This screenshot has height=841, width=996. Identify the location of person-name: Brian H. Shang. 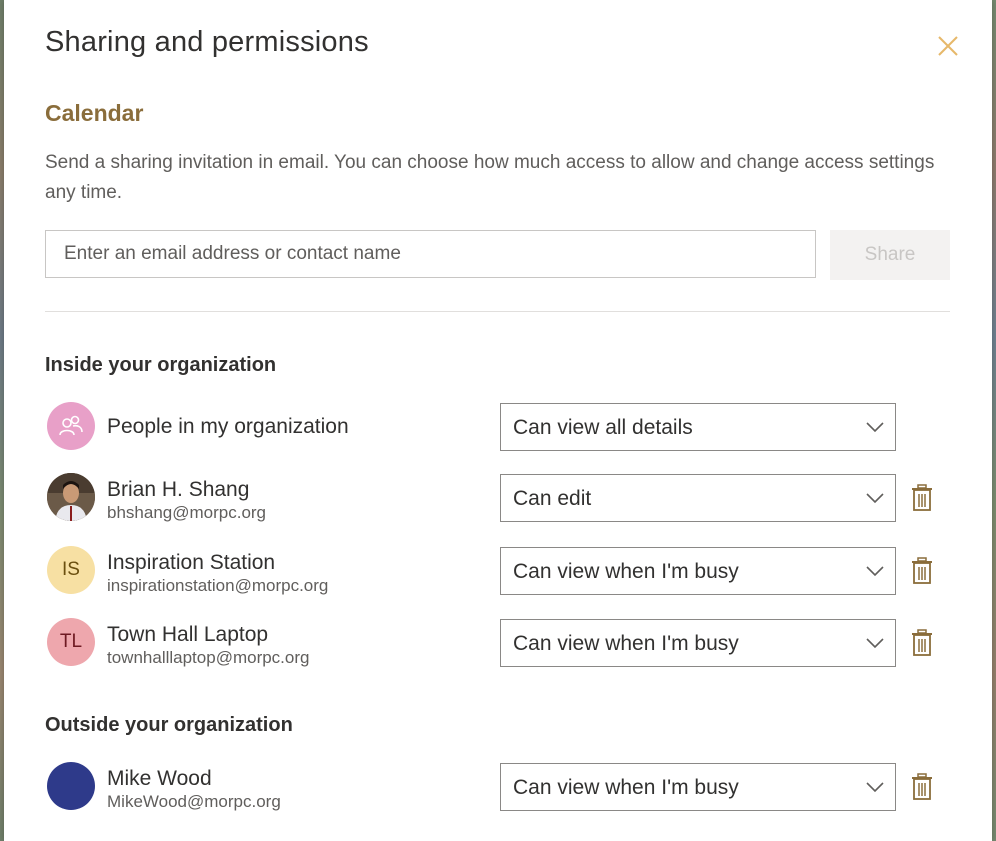
(178, 489).